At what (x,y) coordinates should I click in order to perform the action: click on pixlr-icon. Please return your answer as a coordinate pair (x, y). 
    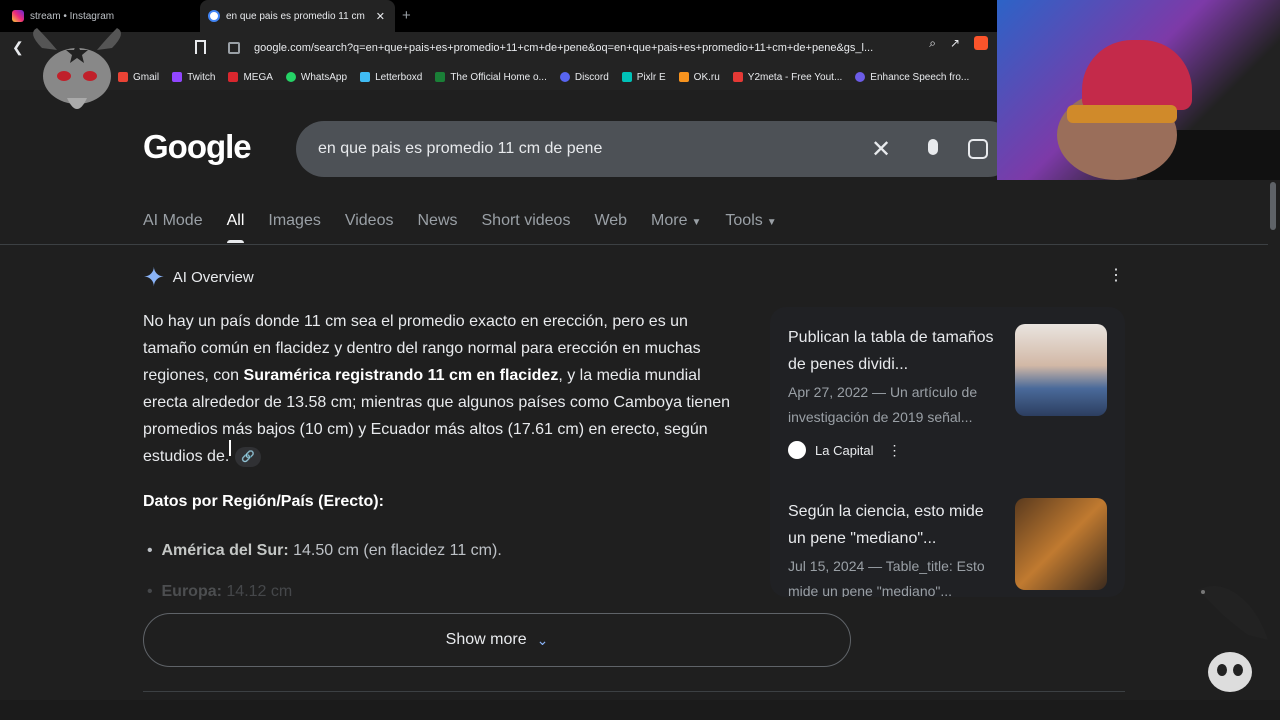
    Looking at the image, I should click on (626, 77).